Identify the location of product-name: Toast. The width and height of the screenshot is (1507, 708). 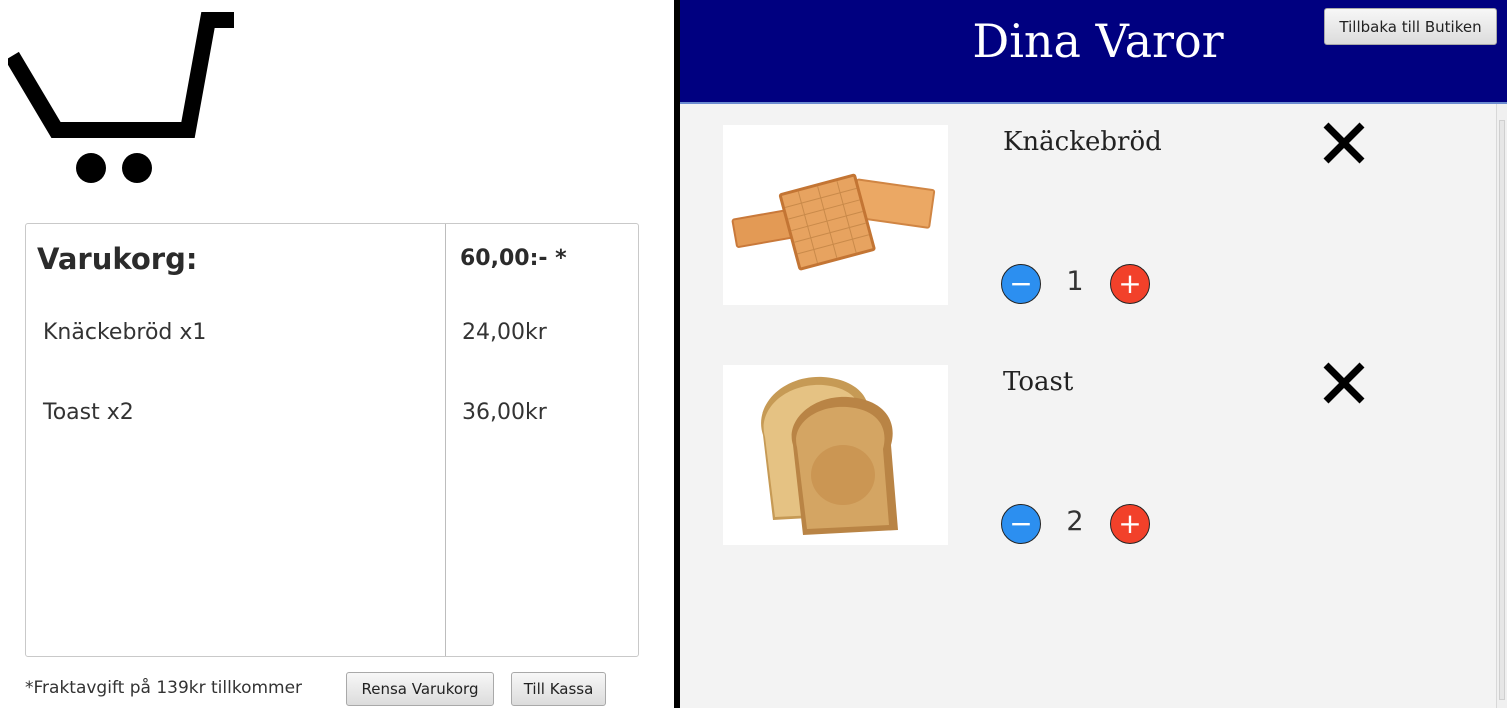
(1038, 382).